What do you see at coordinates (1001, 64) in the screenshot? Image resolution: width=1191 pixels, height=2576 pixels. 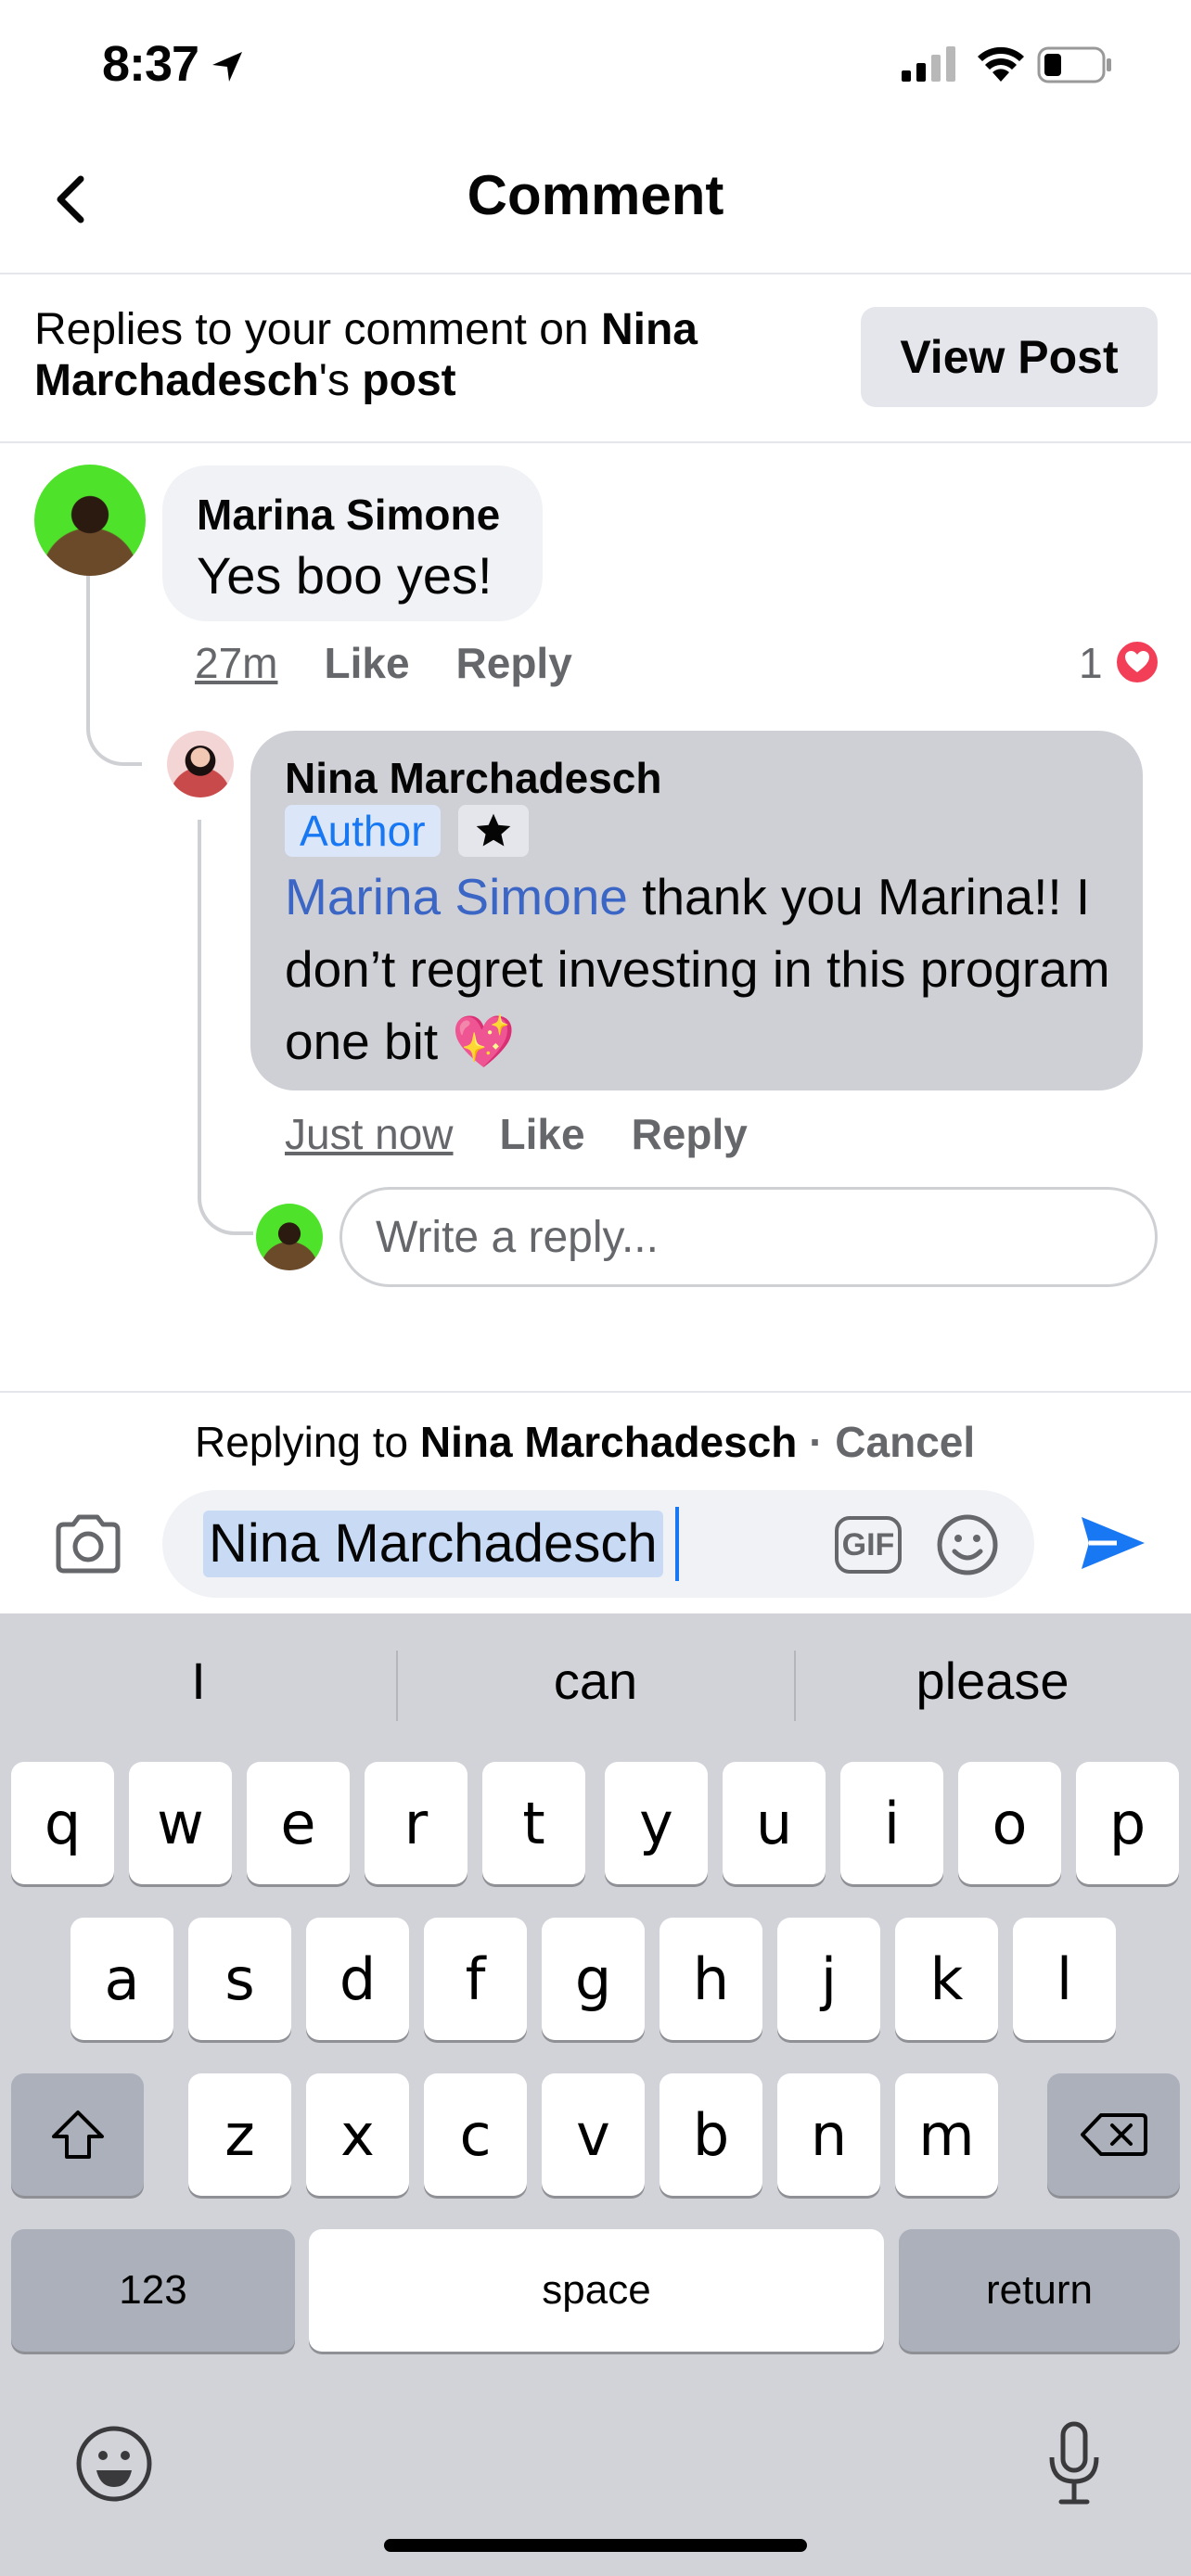 I see `wifi-icon` at bounding box center [1001, 64].